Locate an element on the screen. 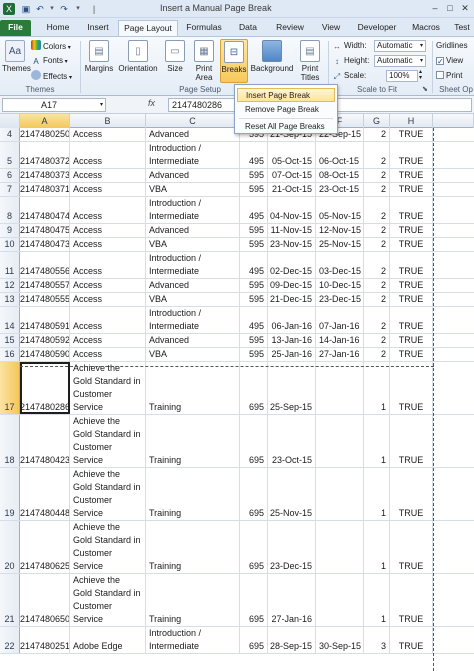 This screenshot has width=474, height=671. row-header: 12 is located at coordinates (10, 285).